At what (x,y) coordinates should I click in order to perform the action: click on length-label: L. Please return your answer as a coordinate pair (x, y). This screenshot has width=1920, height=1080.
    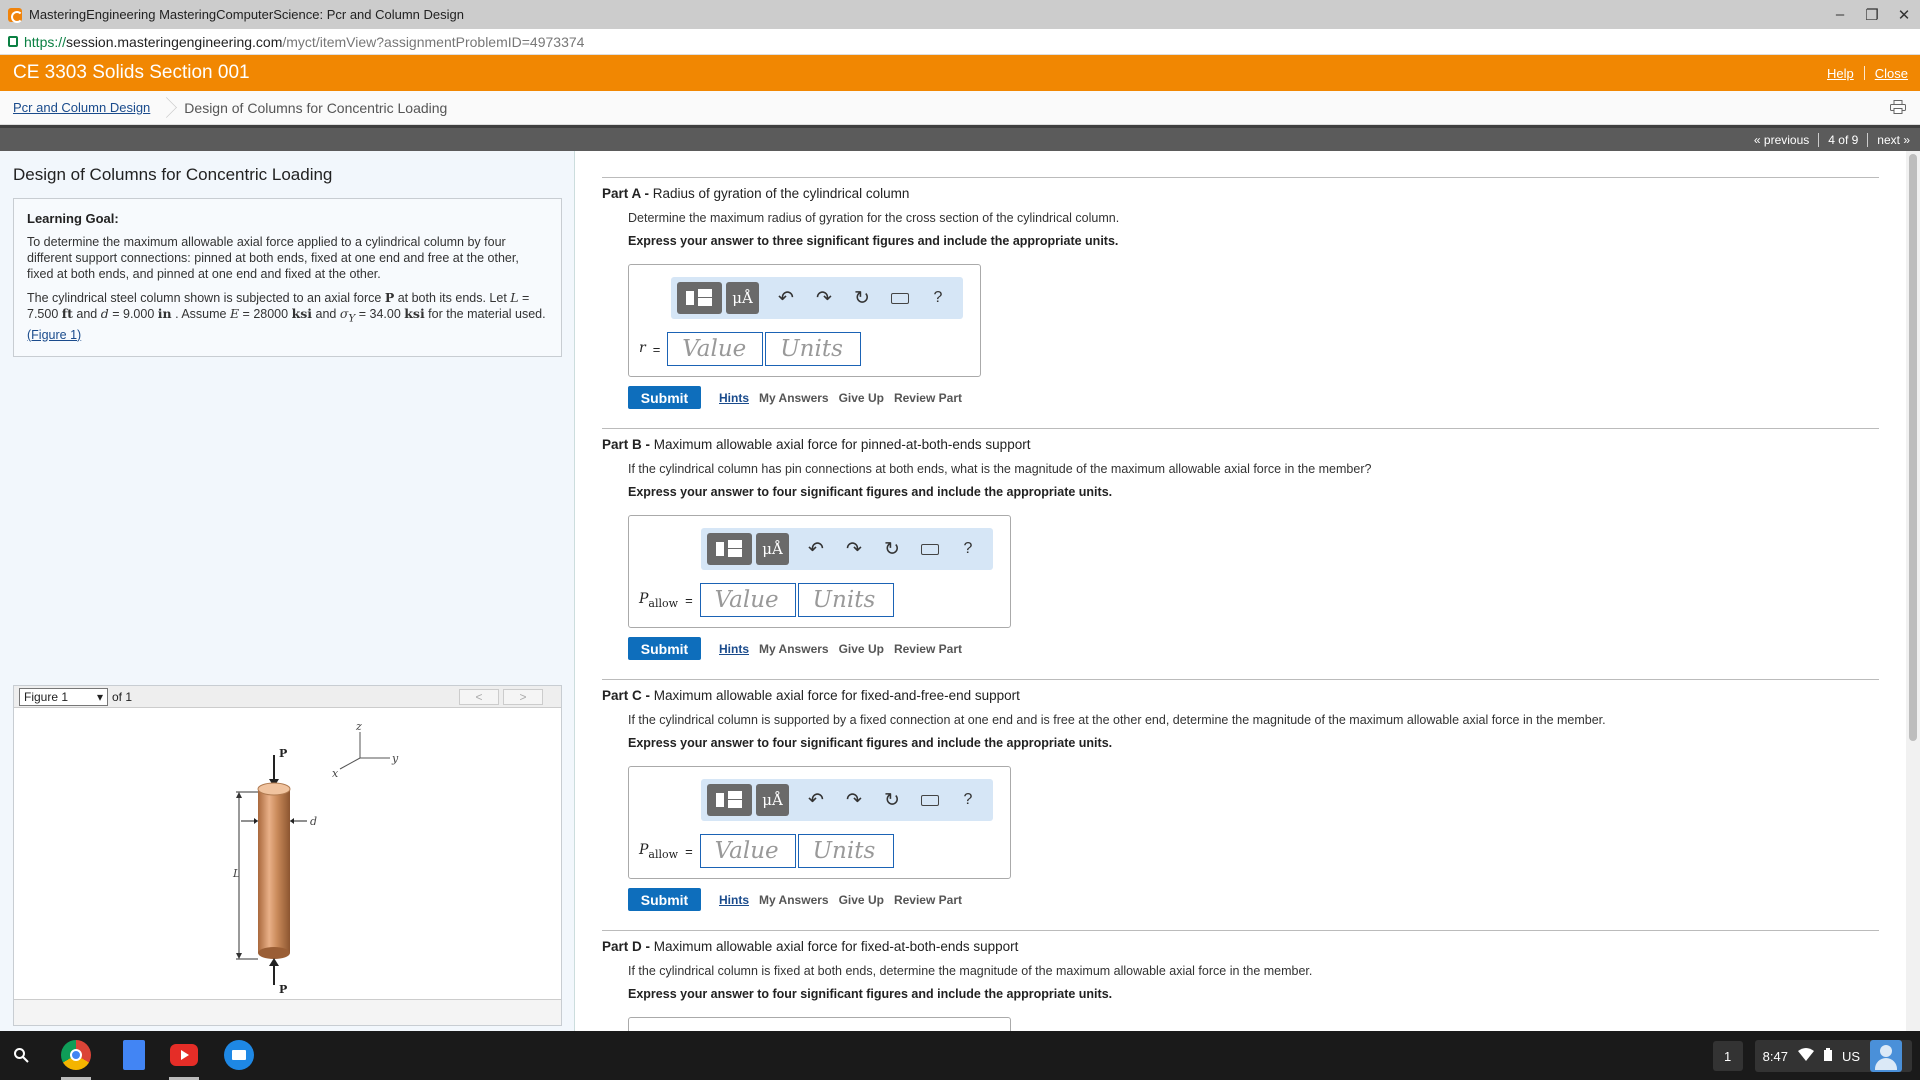
    Looking at the image, I should click on (236, 873).